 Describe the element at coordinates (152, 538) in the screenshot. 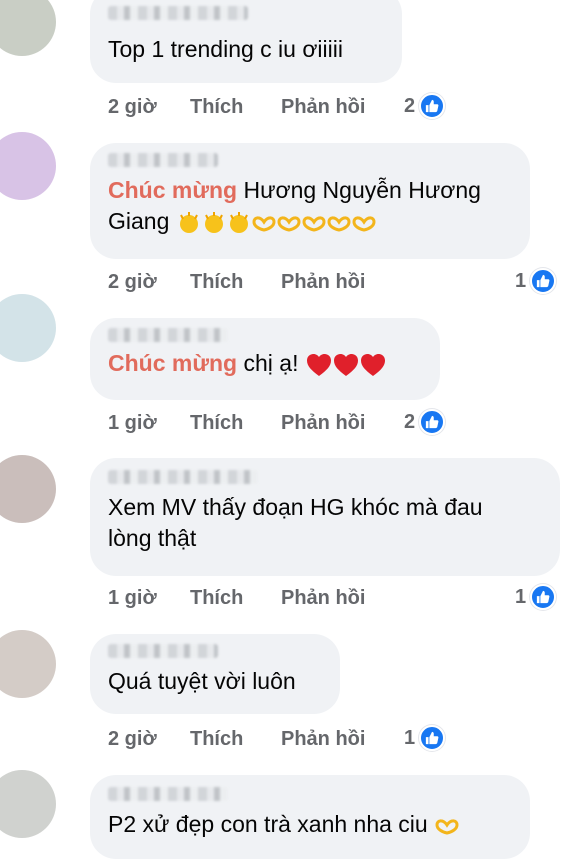

I see `comment-text-line2: lòng thật` at that location.